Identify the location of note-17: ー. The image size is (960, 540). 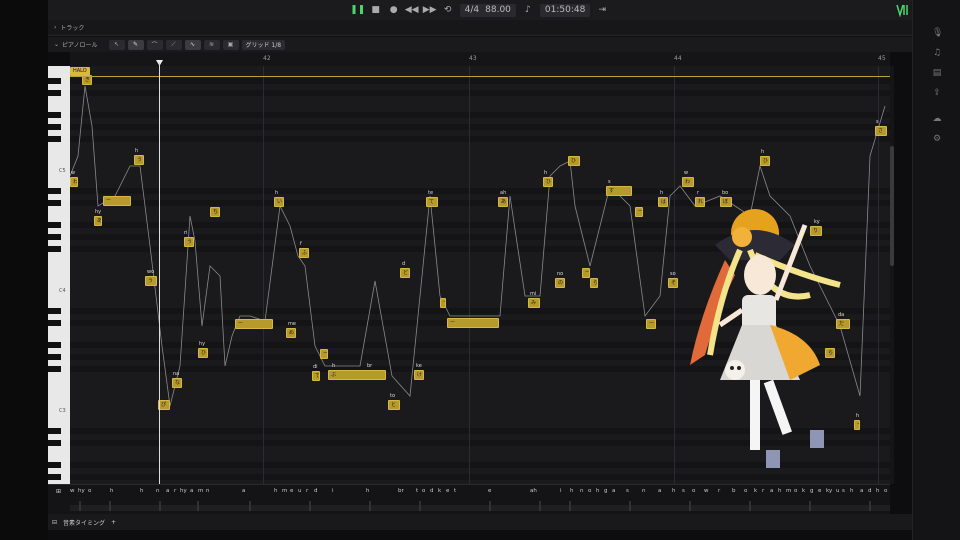
(324, 354).